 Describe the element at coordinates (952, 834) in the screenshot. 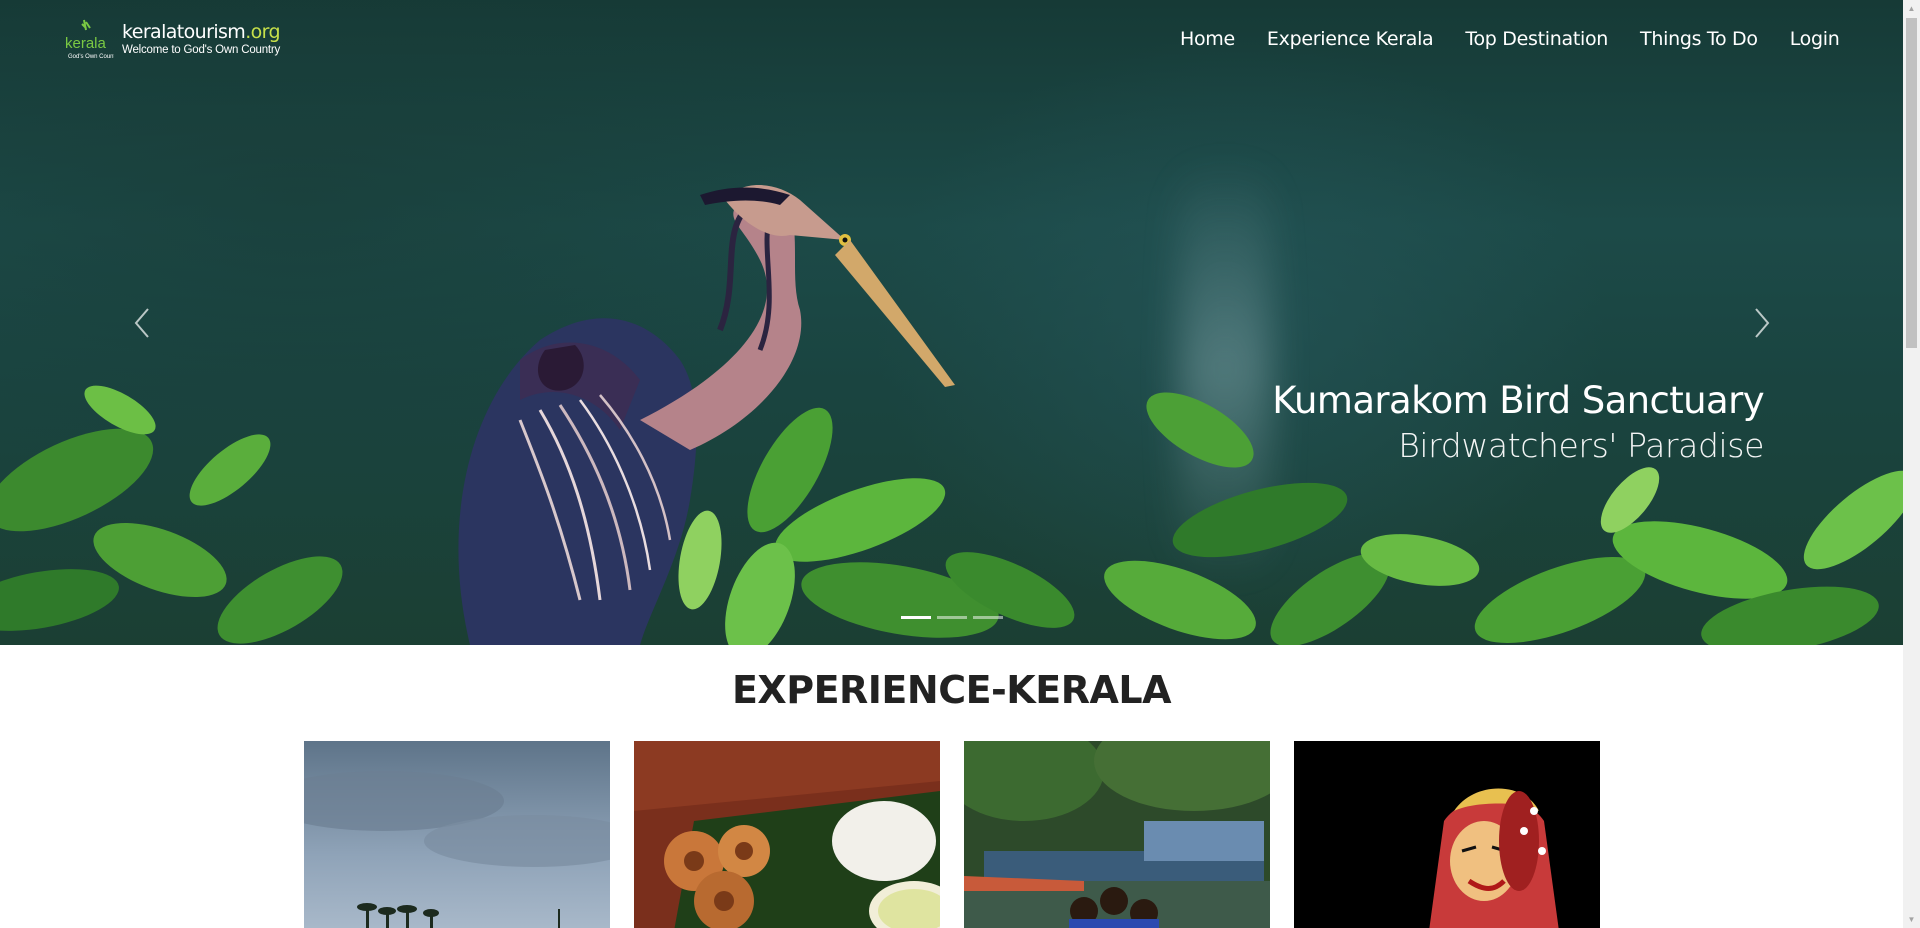

I see `experience-cards` at that location.